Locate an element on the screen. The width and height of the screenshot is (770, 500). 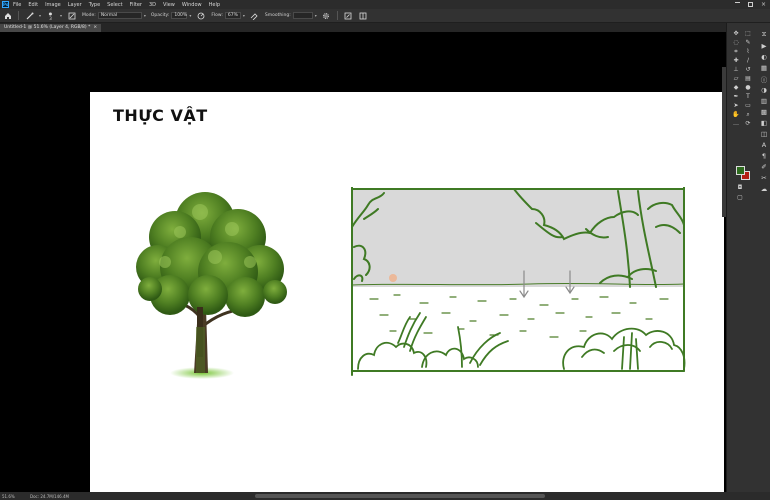
close-window-icon: × is located at coordinates (763, 5).